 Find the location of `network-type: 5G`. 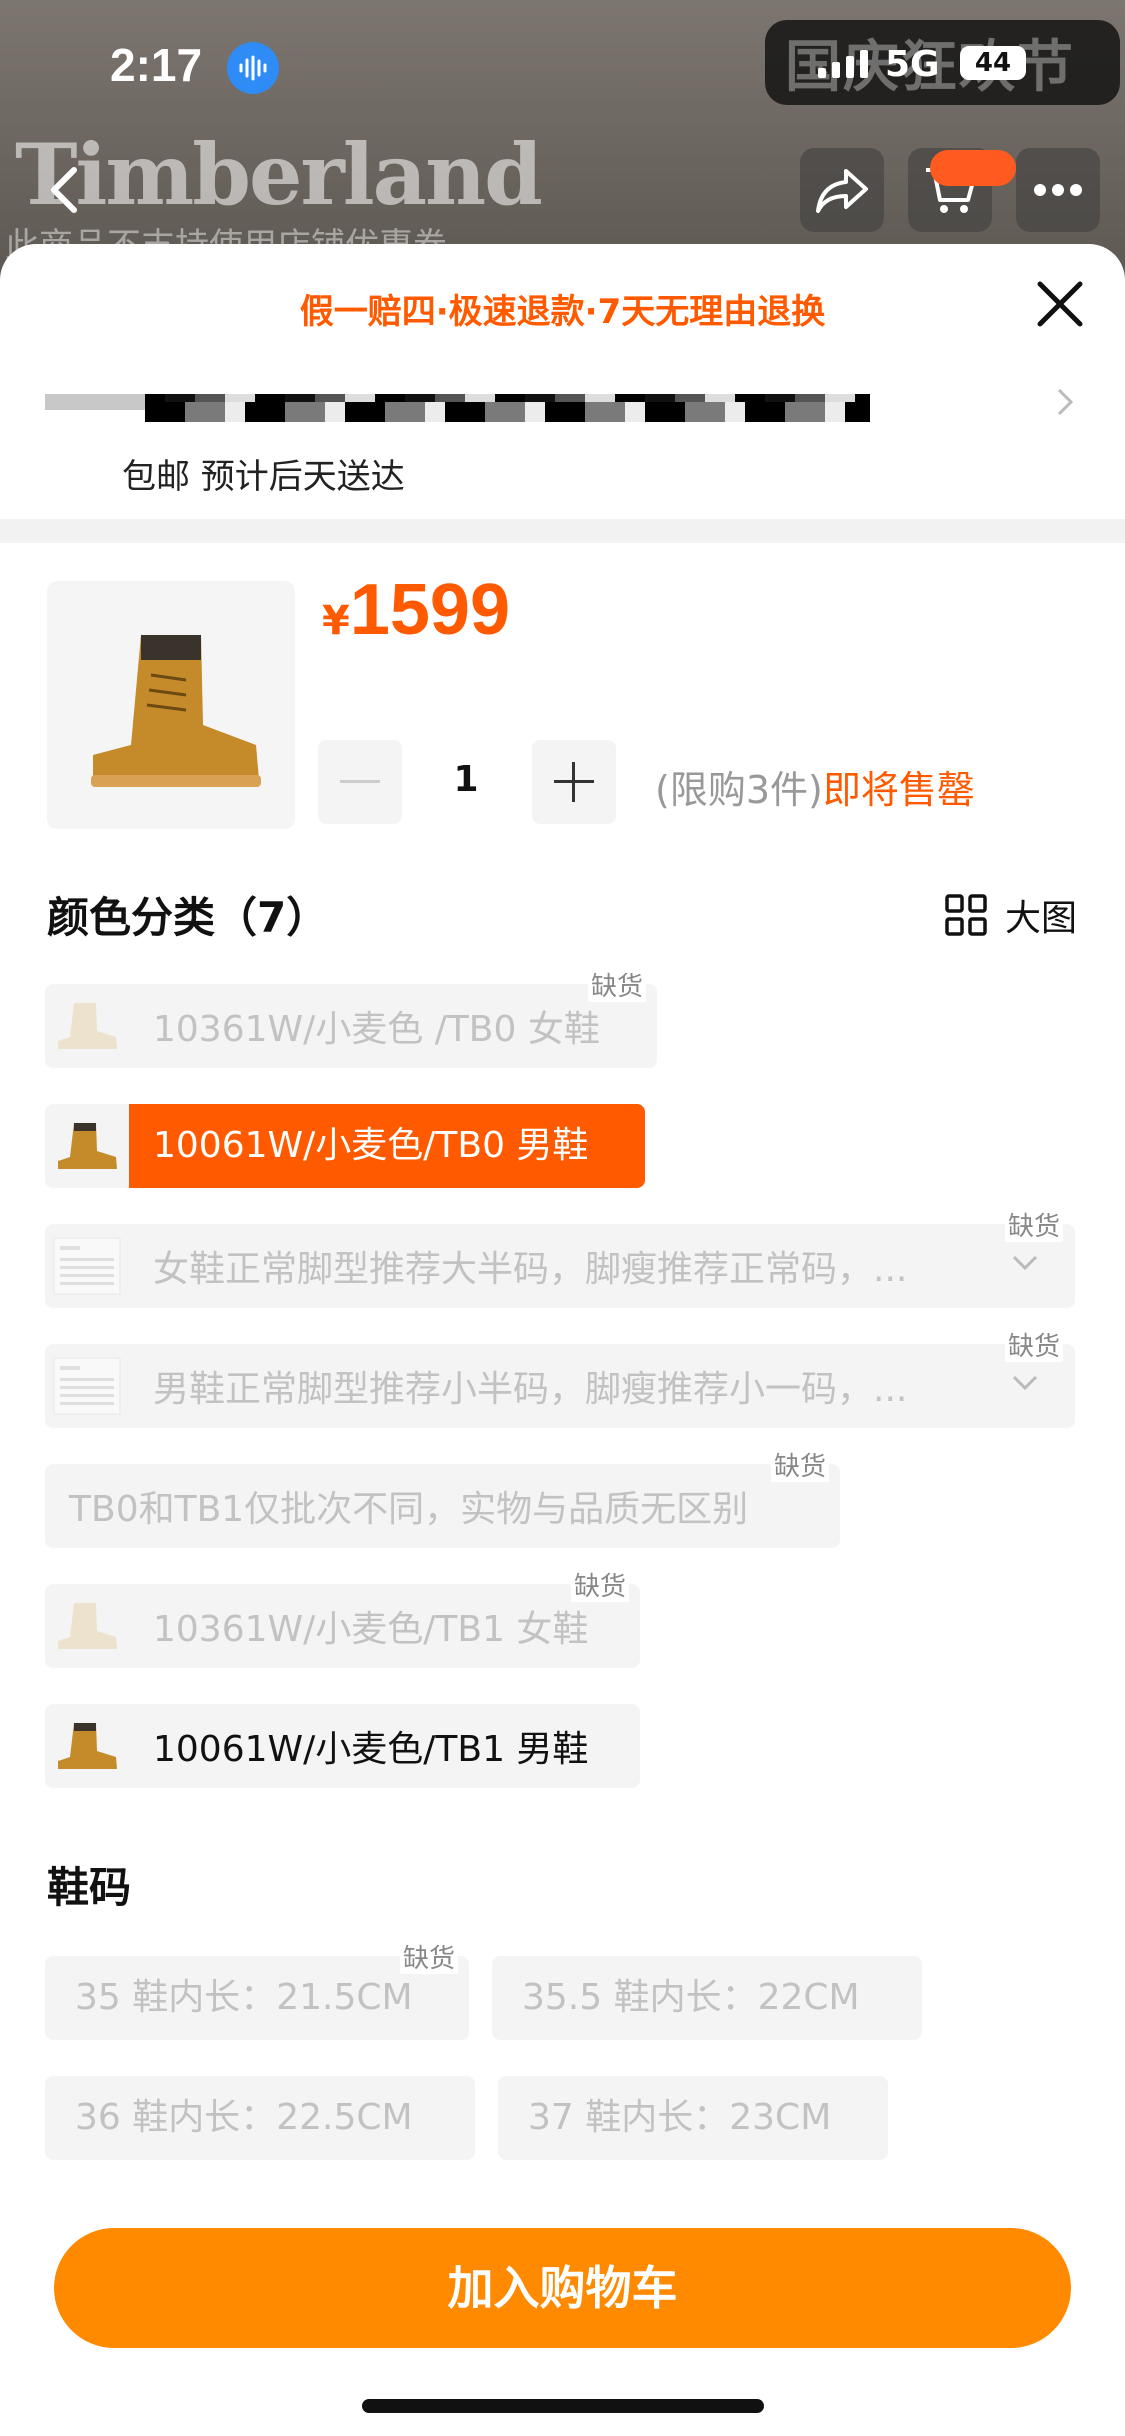

network-type: 5G is located at coordinates (912, 64).